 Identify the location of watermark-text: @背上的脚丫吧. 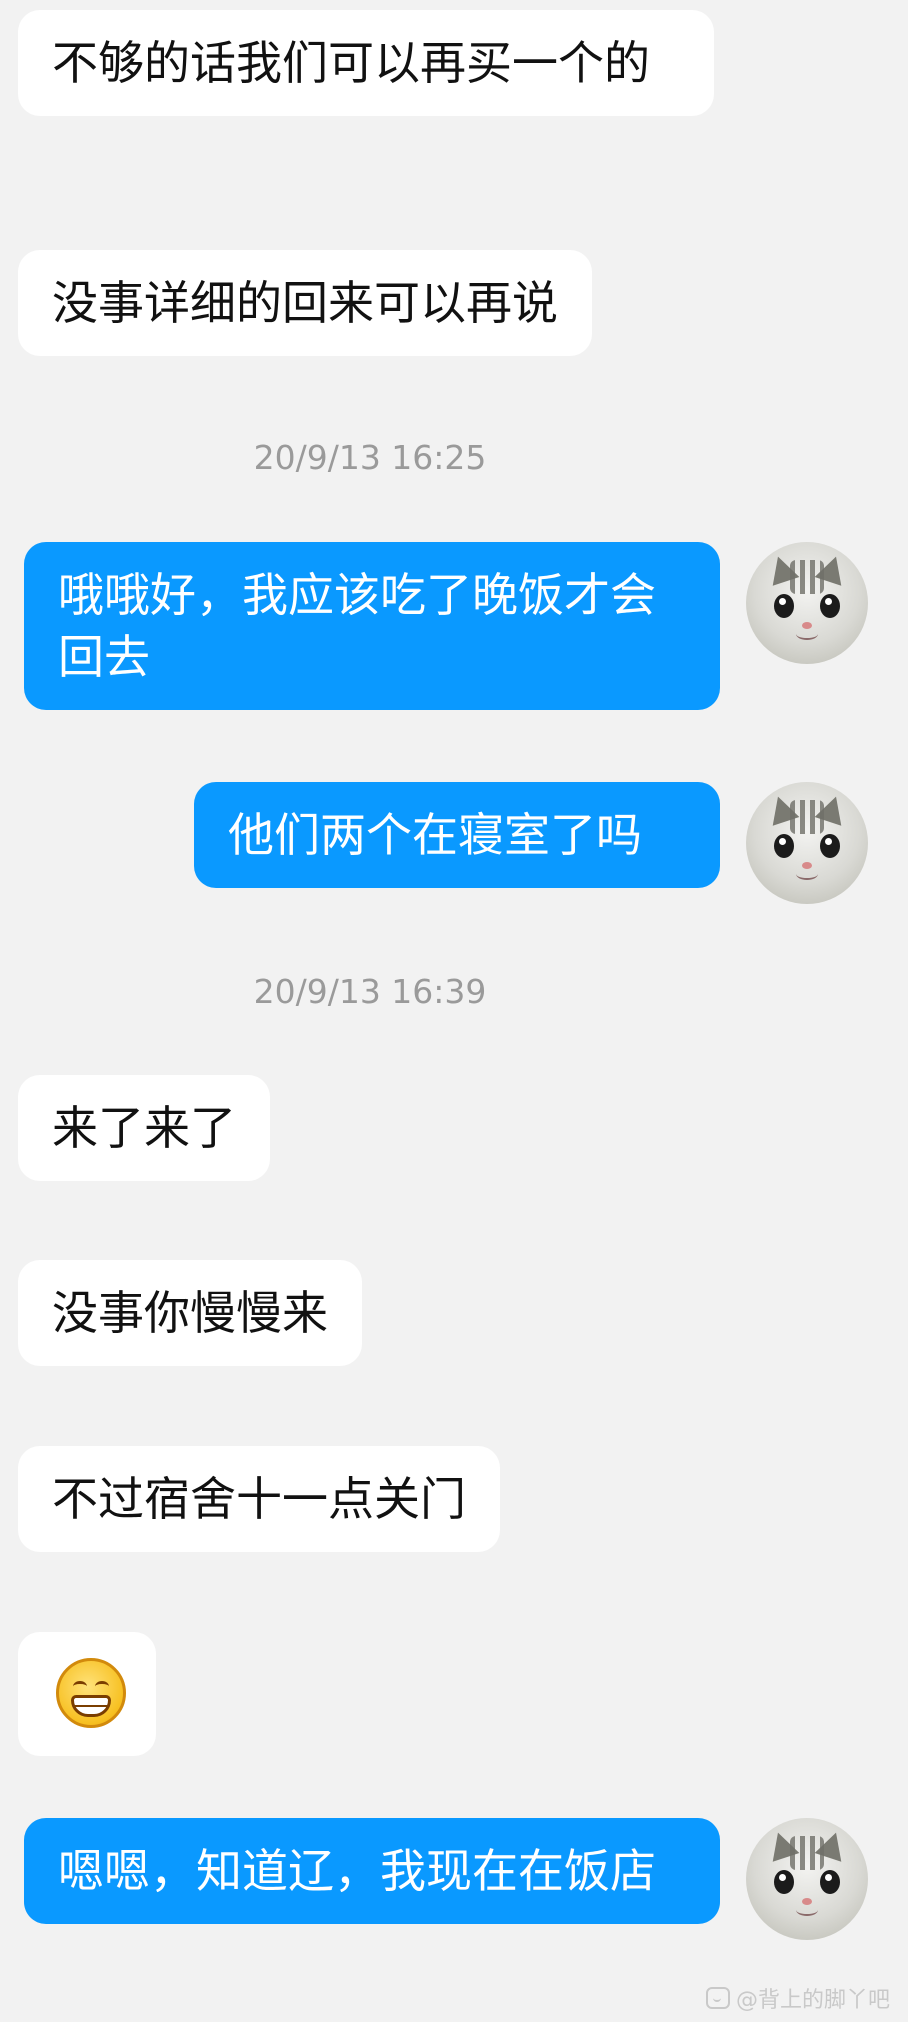
(812, 2000).